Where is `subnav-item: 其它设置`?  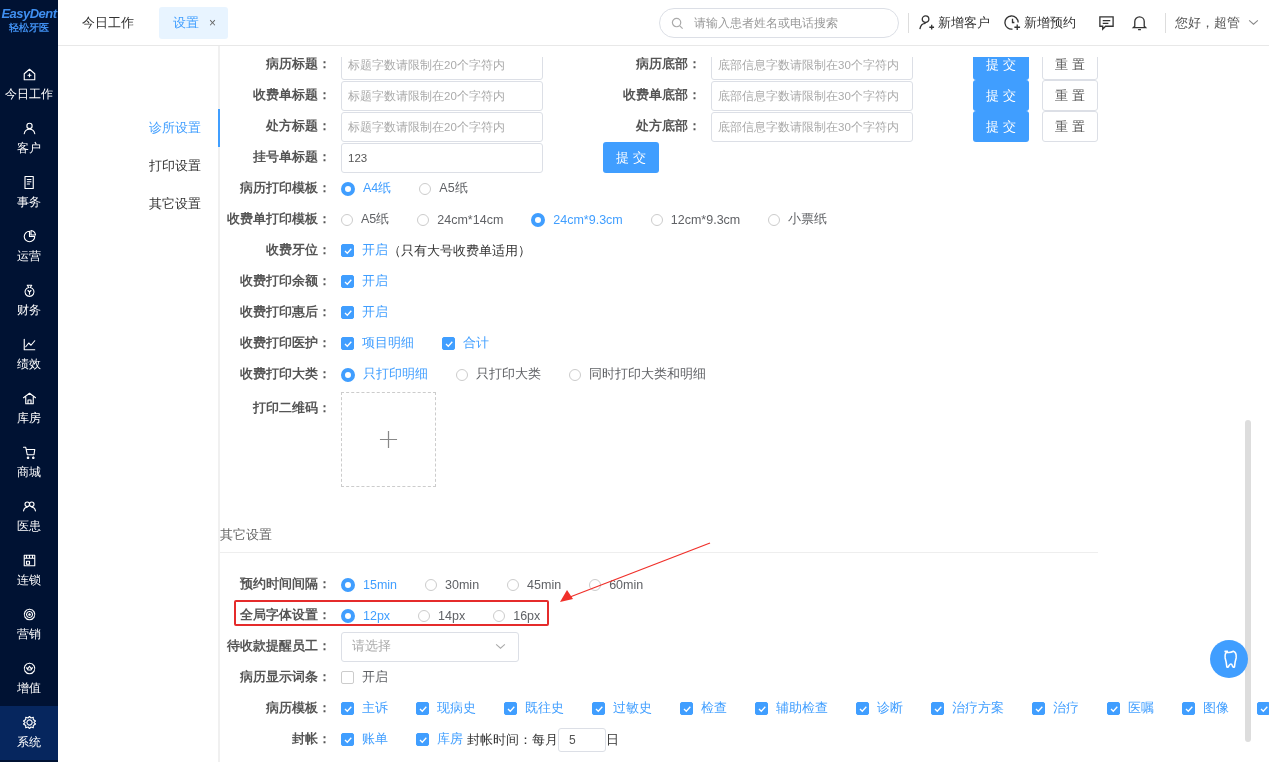
subnav-item: 其它设置 is located at coordinates (139, 204).